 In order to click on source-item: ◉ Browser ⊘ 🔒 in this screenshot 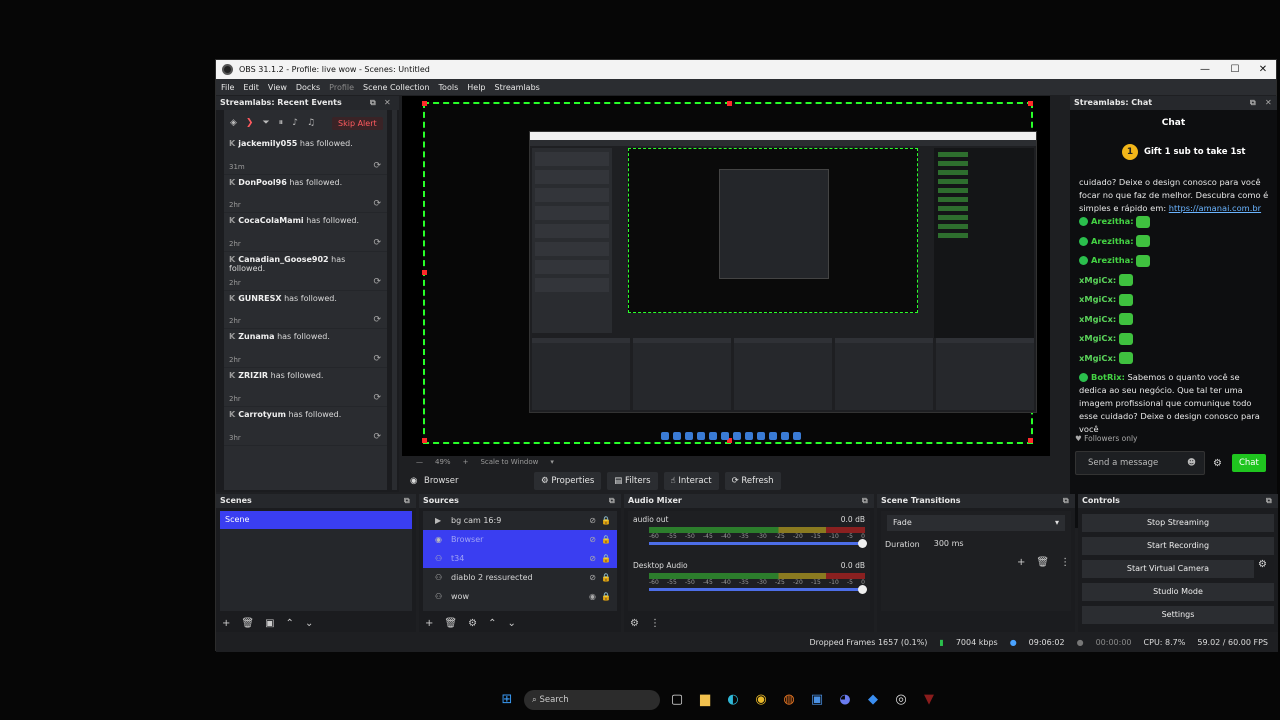, I will do `click(520, 539)`.